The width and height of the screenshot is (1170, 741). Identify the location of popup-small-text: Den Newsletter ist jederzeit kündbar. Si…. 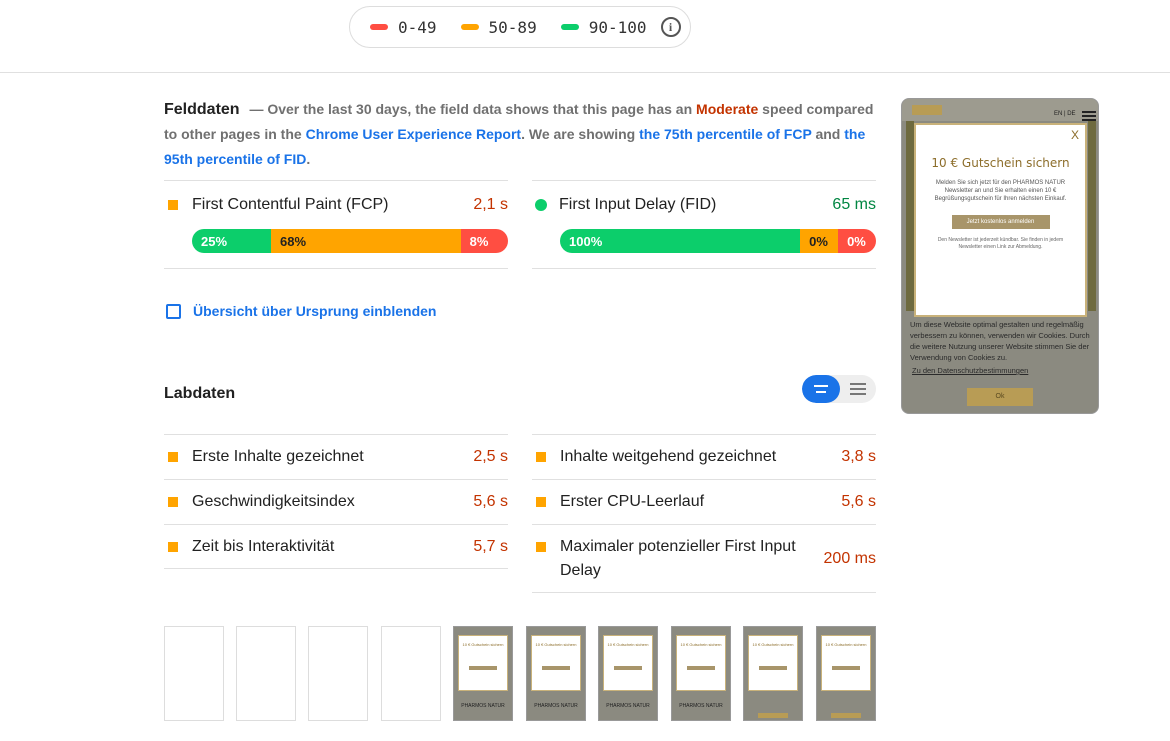
(1000, 243).